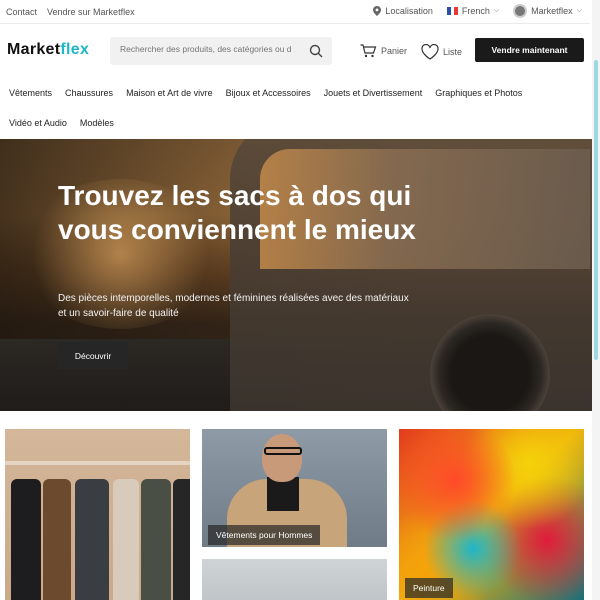 The height and width of the screenshot is (600, 600). I want to click on search-bar, so click(221, 51).